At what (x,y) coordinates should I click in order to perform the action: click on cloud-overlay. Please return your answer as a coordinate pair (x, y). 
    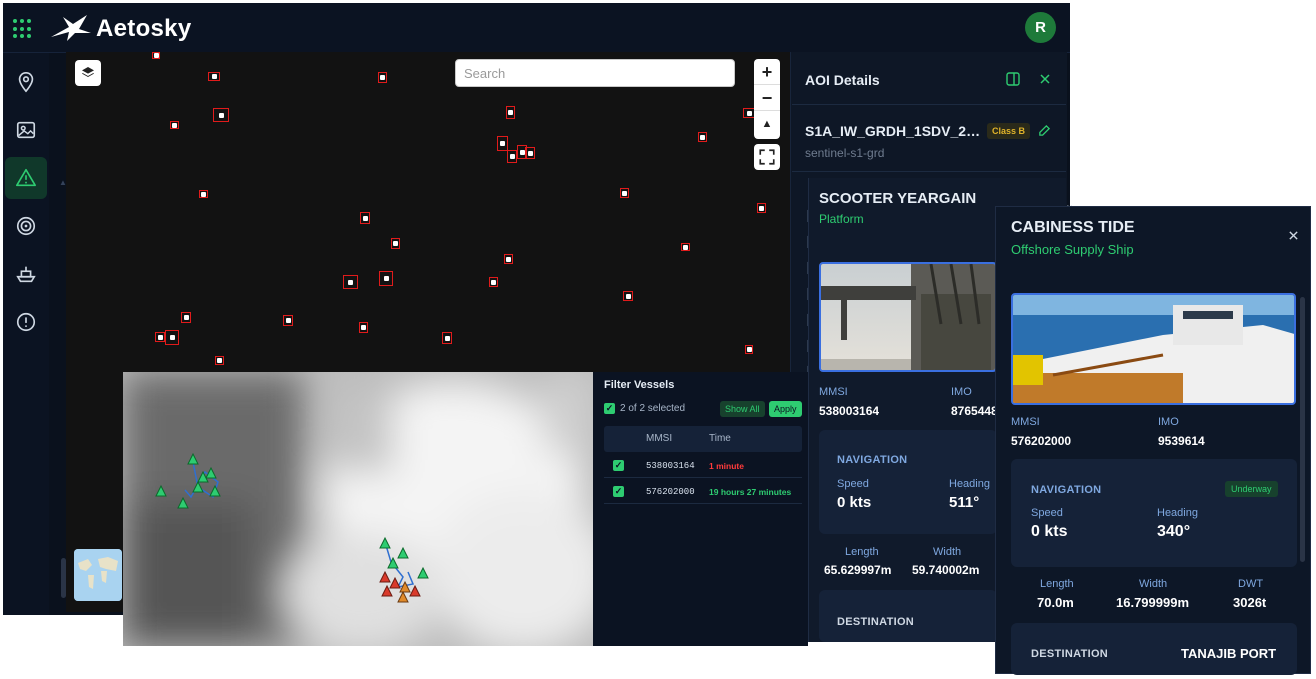
    Looking at the image, I should click on (358, 509).